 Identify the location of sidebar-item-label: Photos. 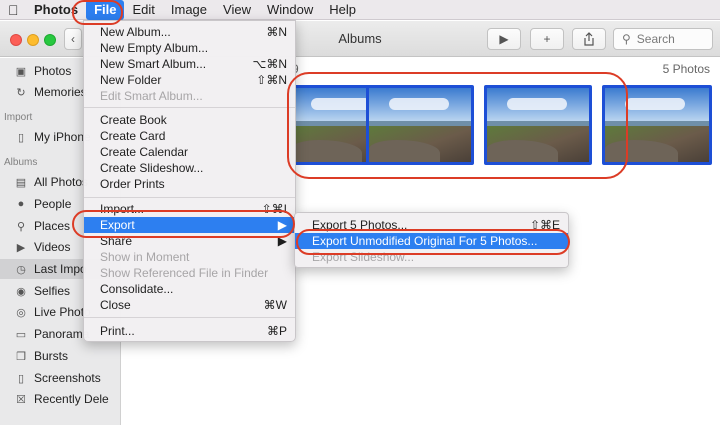
(53, 71).